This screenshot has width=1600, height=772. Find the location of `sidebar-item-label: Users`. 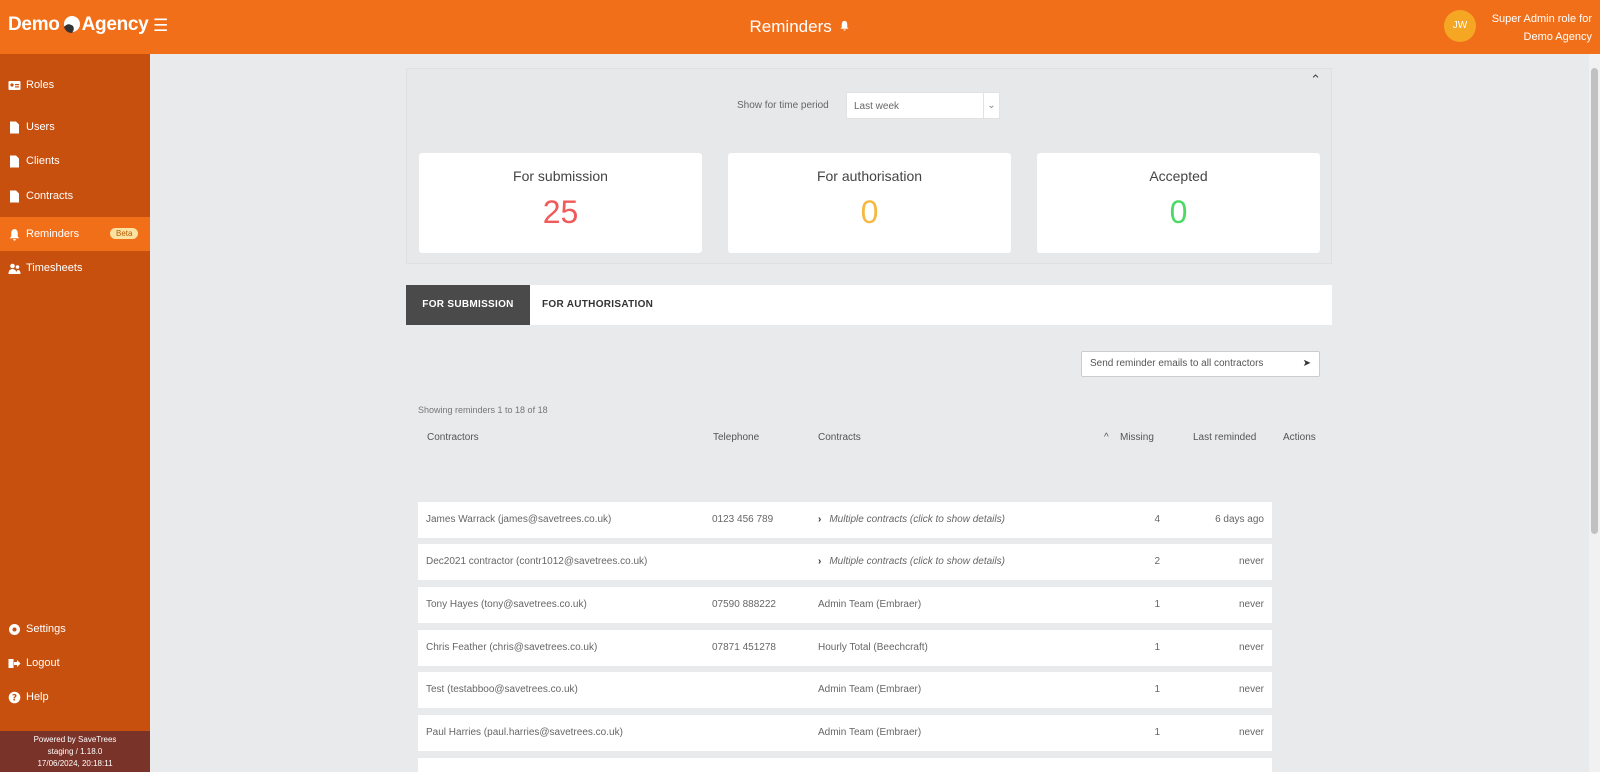

sidebar-item-label: Users is located at coordinates (40, 127).